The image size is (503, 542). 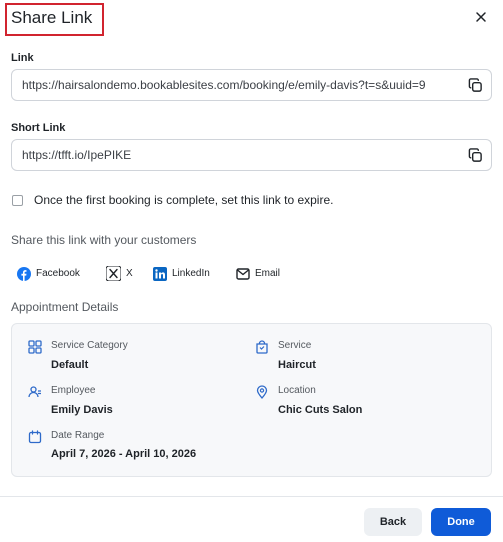 What do you see at coordinates (124, 454) in the screenshot?
I see `date-range-value: April 7, 2026 - April 10, 2026` at bounding box center [124, 454].